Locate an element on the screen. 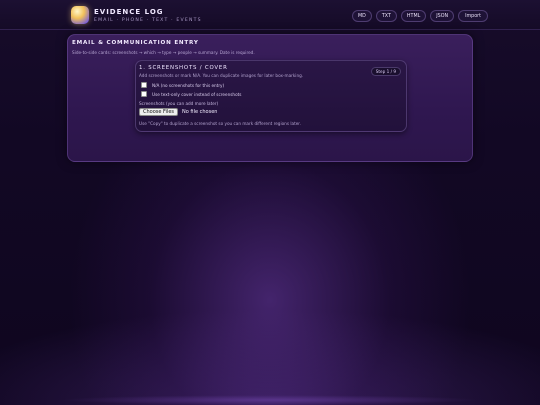 Image resolution: width=540 pixels, height=405 pixels. import-button: Import is located at coordinates (473, 16).